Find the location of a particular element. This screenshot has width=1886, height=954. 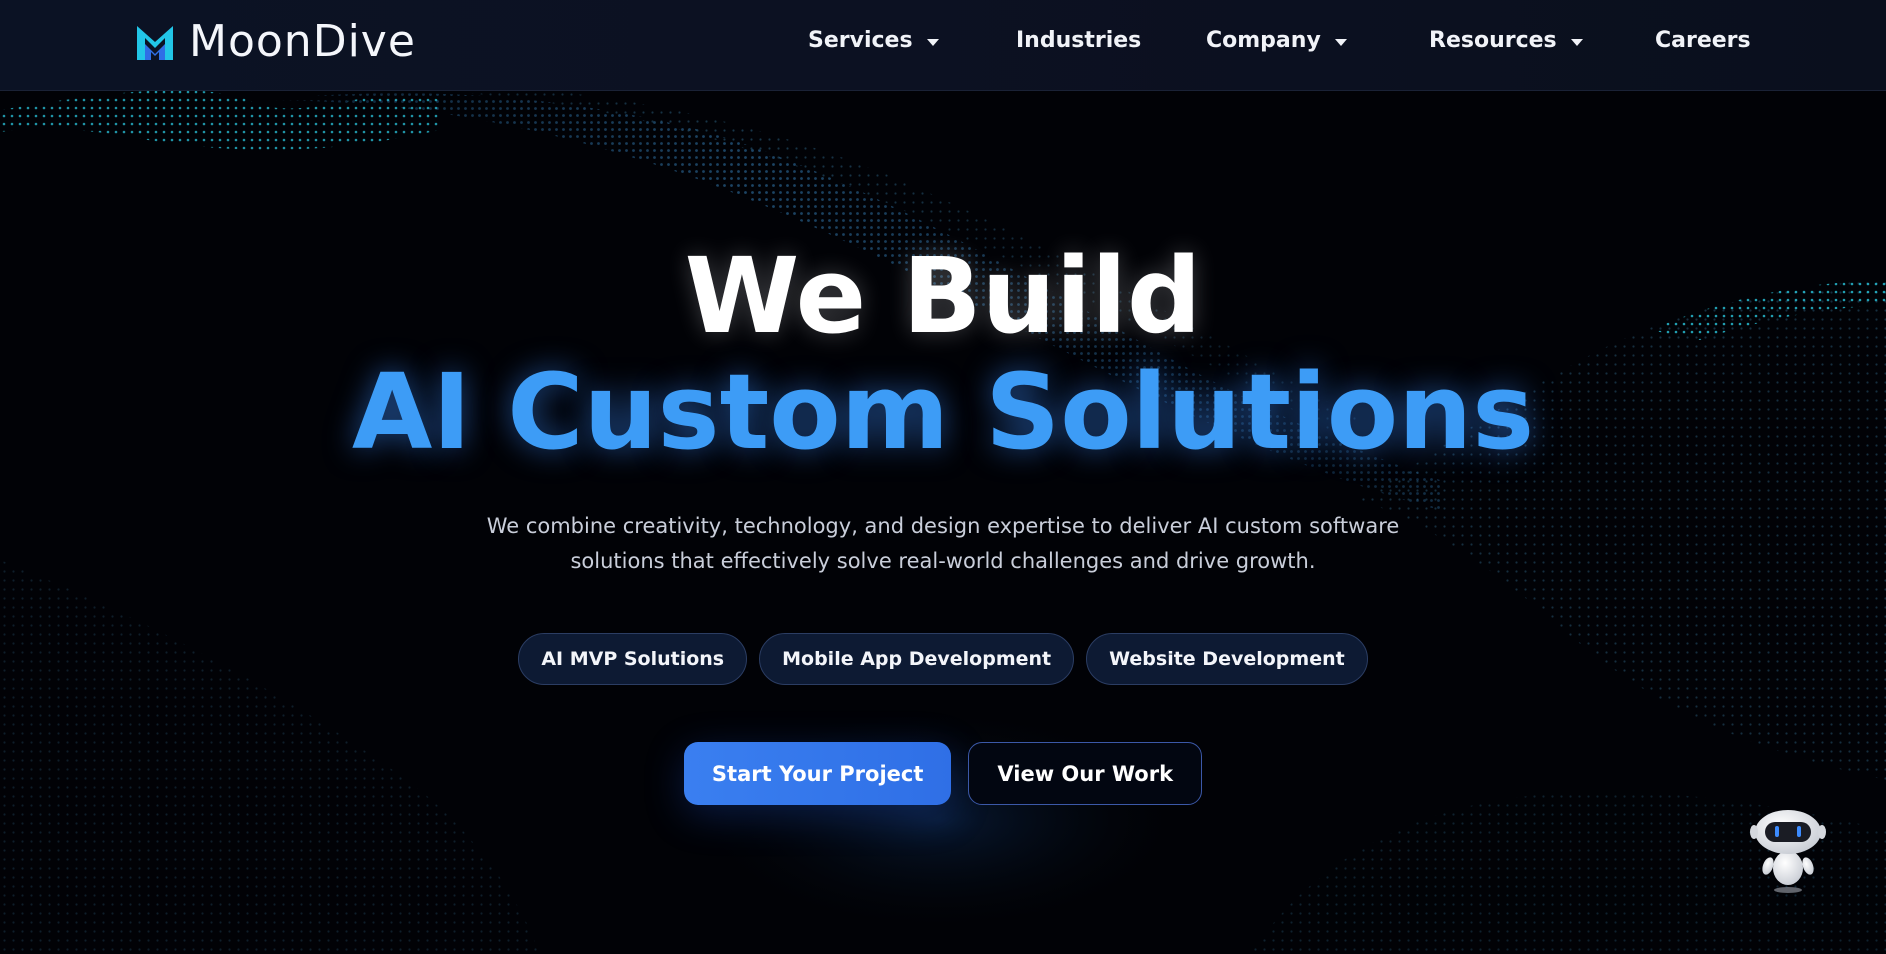

nav-label: Company is located at coordinates (1263, 40).